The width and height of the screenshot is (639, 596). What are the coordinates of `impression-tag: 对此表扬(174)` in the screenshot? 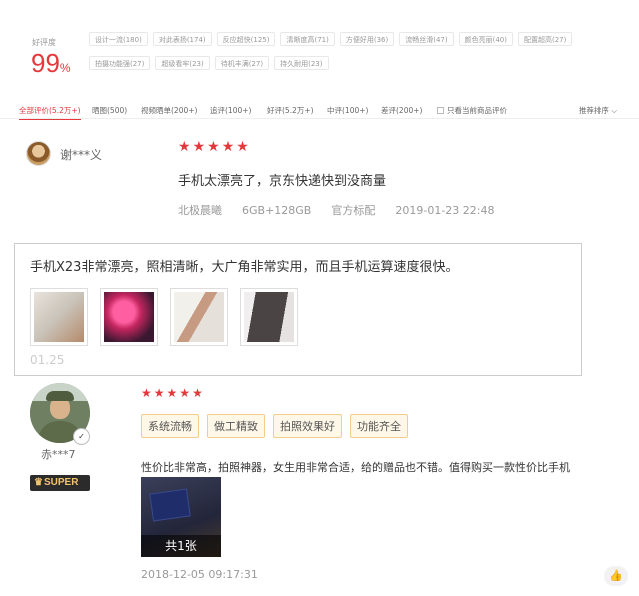 It's located at (182, 39).